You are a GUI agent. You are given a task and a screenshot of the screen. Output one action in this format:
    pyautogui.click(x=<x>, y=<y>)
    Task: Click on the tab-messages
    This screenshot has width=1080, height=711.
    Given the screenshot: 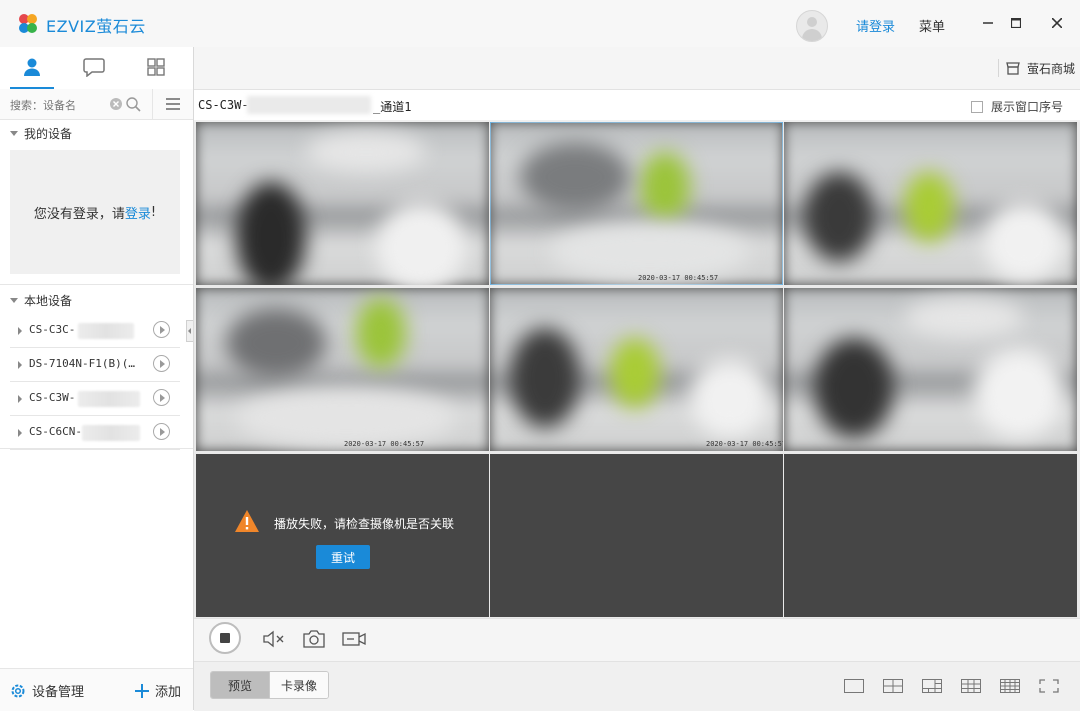 What is the action you would take?
    pyautogui.click(x=94, y=67)
    